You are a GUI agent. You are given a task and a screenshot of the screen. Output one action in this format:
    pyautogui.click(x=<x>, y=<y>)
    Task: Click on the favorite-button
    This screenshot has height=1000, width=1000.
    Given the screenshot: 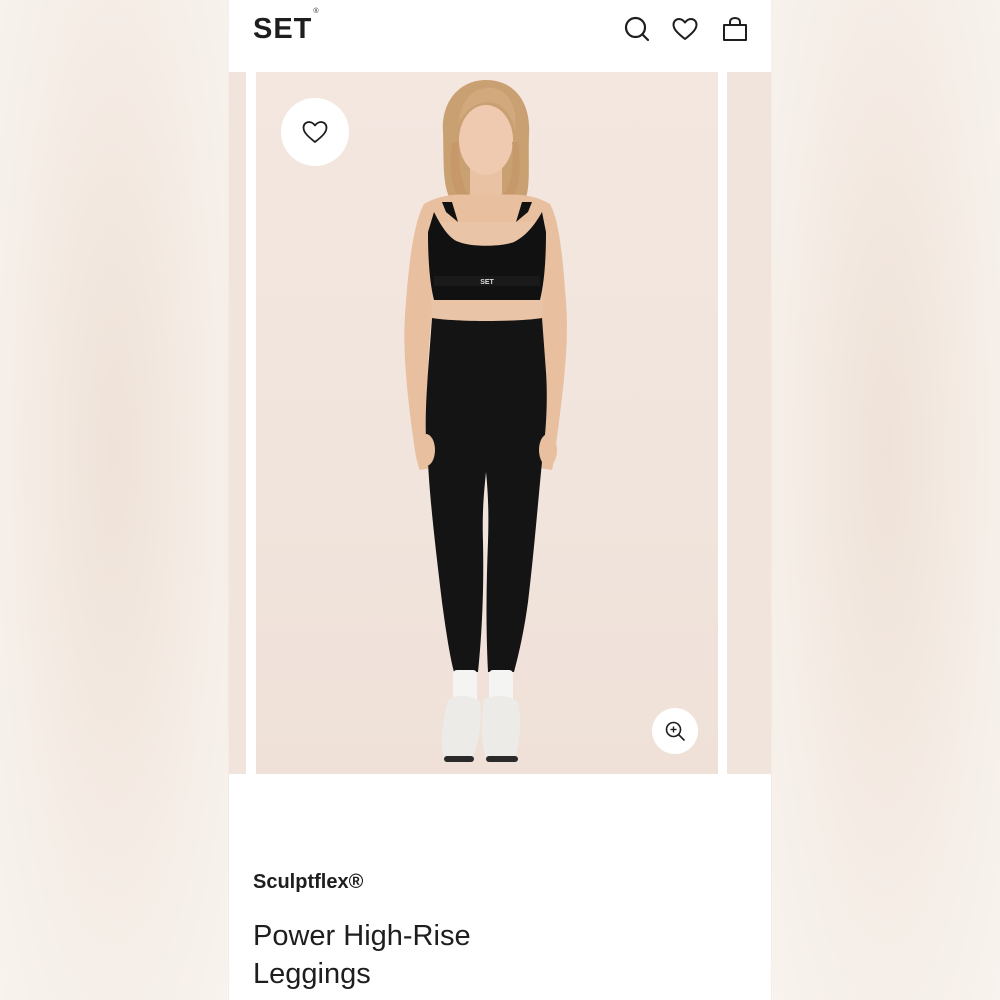 What is the action you would take?
    pyautogui.click(x=315, y=132)
    